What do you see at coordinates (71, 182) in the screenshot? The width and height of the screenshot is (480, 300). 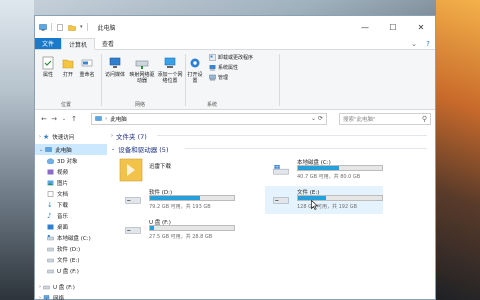 I see `nav-item-pictures: 图片` at bounding box center [71, 182].